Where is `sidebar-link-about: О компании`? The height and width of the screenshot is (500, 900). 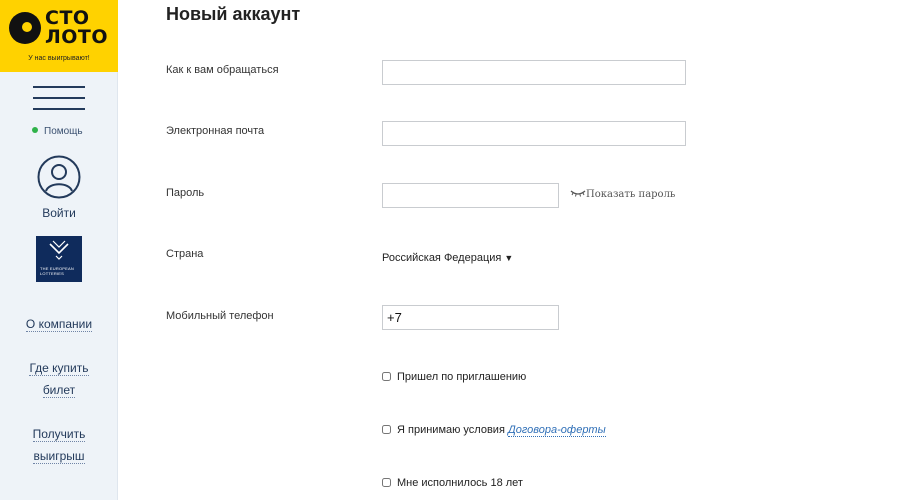
sidebar-link-about: О компании is located at coordinates (59, 324).